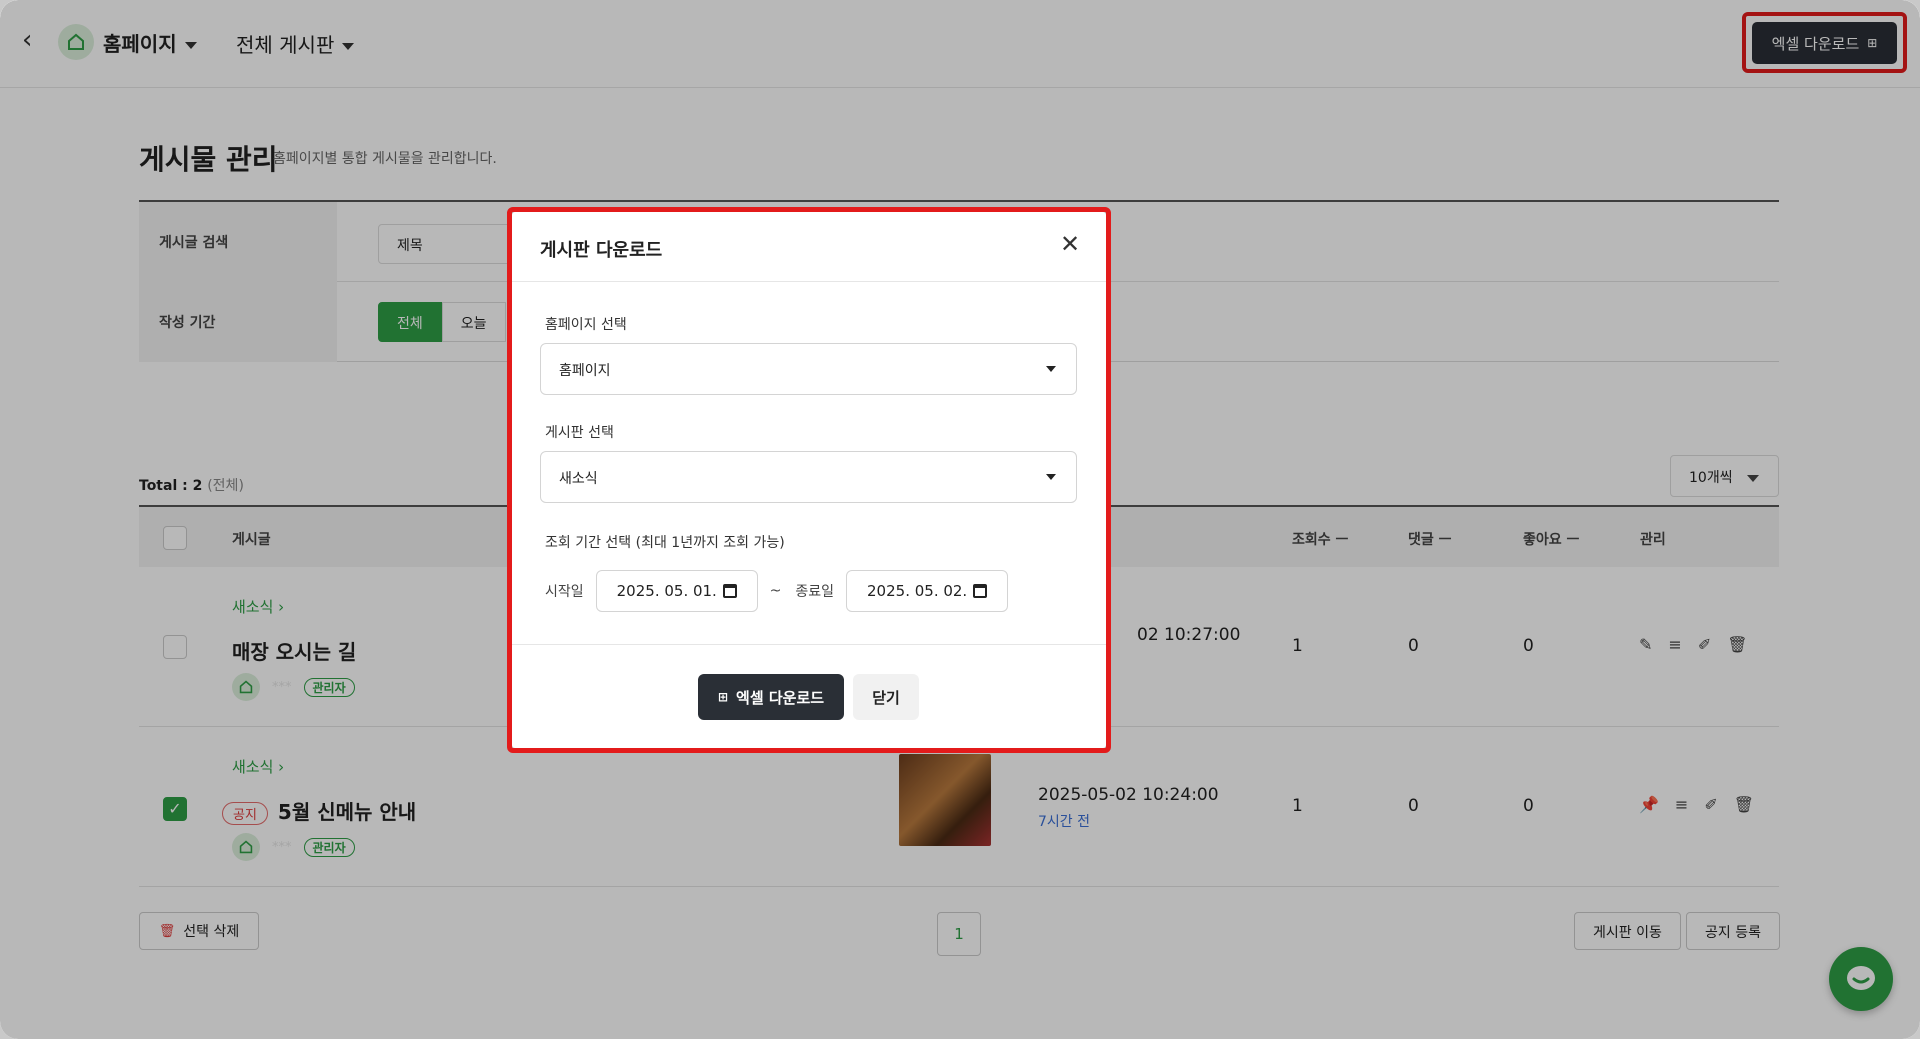 The image size is (1920, 1039). I want to click on board-select-label: 게시판 선택, so click(579, 433).